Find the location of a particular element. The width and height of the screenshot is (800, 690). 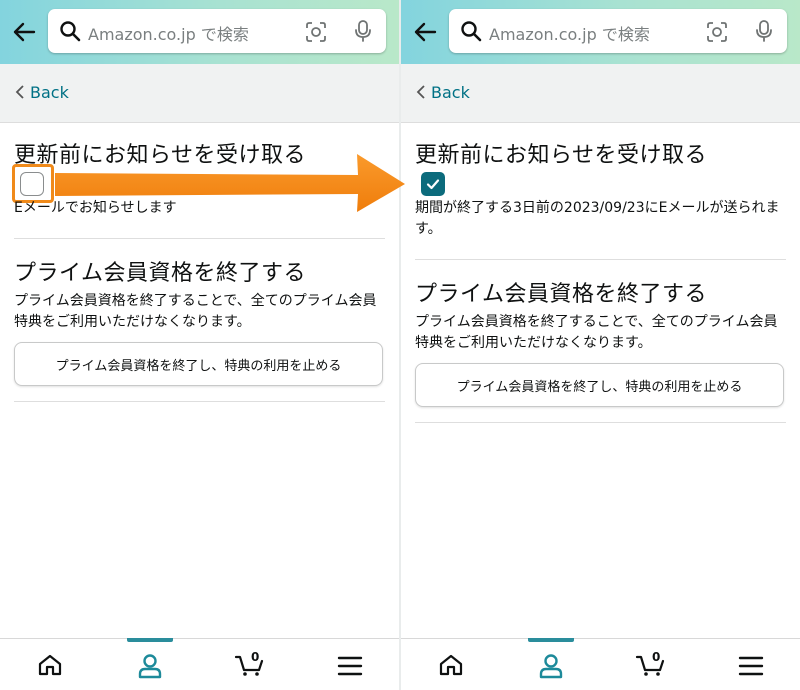

check-icon is located at coordinates (433, 184).